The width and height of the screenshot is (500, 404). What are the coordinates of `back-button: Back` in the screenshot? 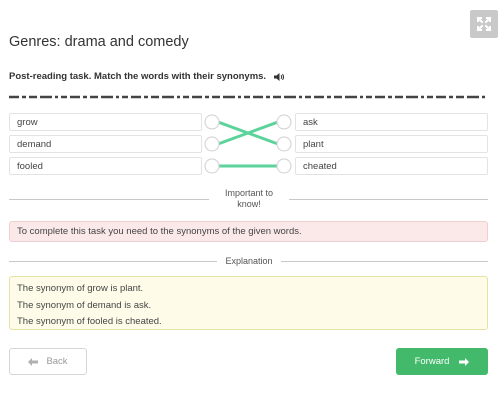 It's located at (48, 361).